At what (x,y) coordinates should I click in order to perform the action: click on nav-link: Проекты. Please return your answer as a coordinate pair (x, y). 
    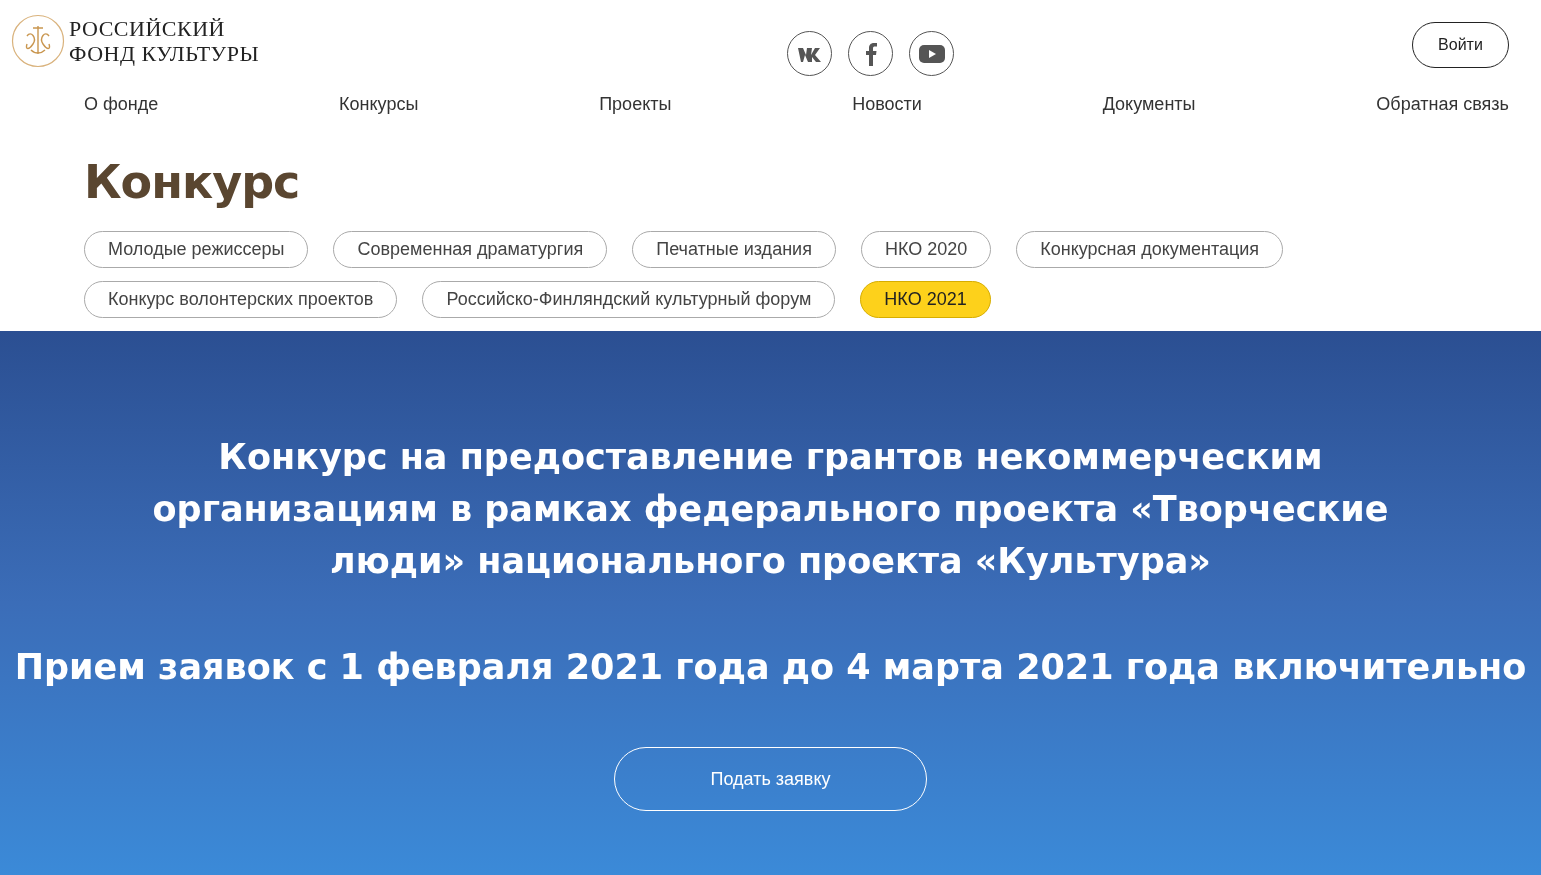
    Looking at the image, I should click on (635, 104).